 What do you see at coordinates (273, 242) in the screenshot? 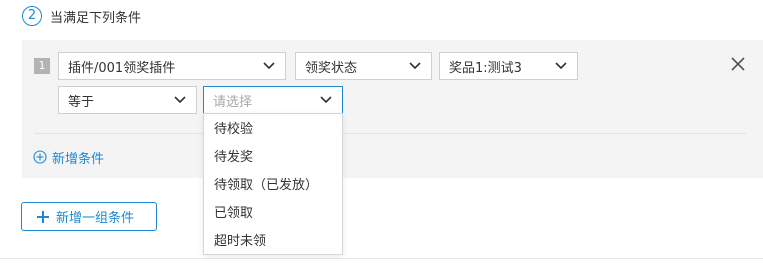
I see `dropdown-option: 超时未领` at bounding box center [273, 242].